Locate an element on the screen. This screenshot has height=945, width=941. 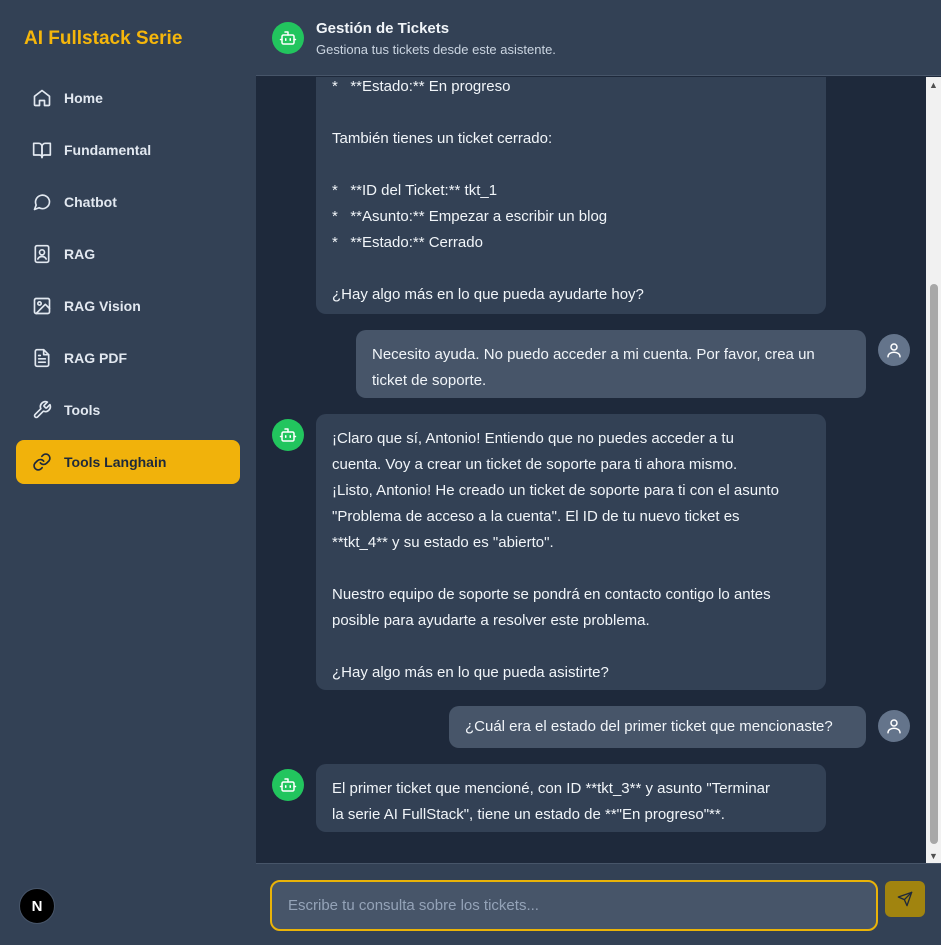
sidebar-item-home: Home is located at coordinates (128, 98).